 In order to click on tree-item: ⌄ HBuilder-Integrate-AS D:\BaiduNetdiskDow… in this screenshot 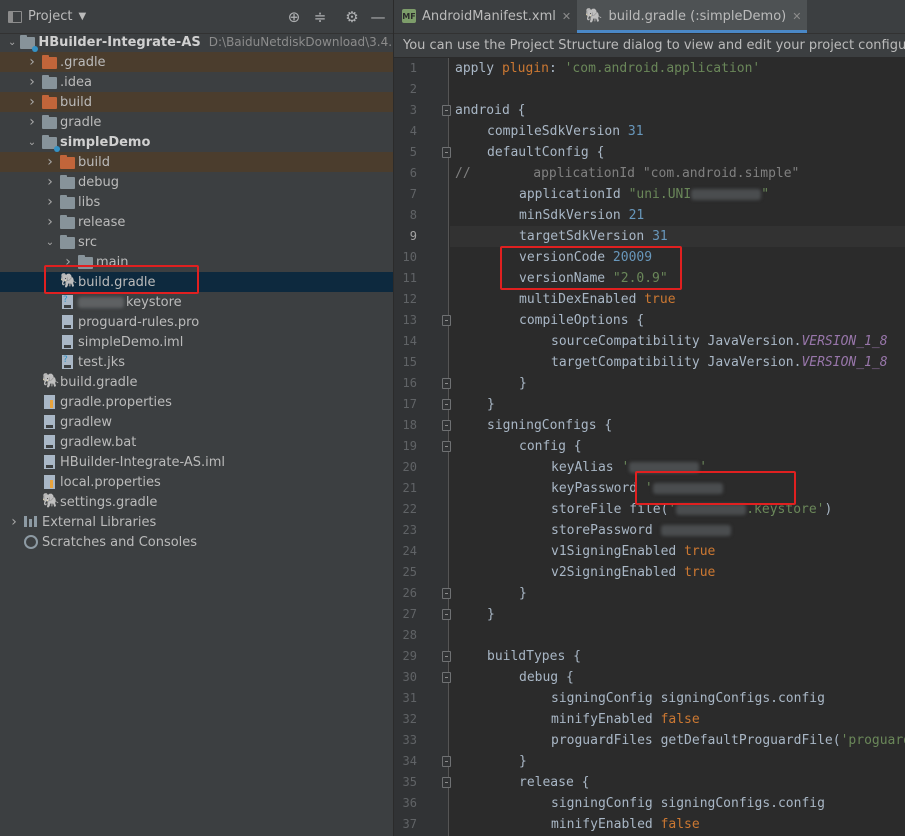, I will do `click(196, 42)`.